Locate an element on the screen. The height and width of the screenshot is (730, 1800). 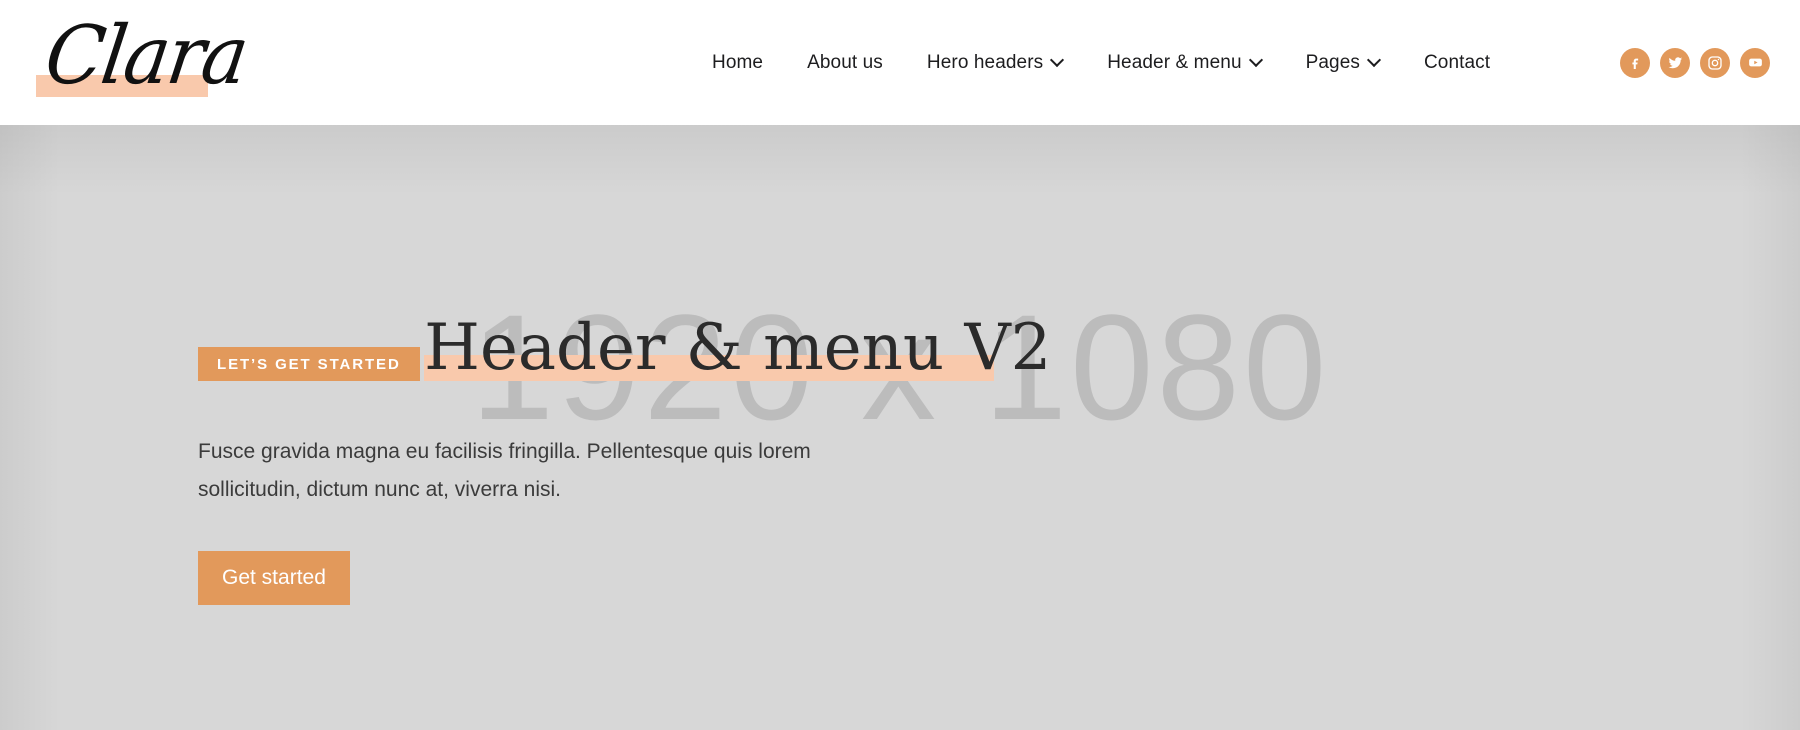
nav-item-header-and-menu: Header & menu is located at coordinates (1184, 63).